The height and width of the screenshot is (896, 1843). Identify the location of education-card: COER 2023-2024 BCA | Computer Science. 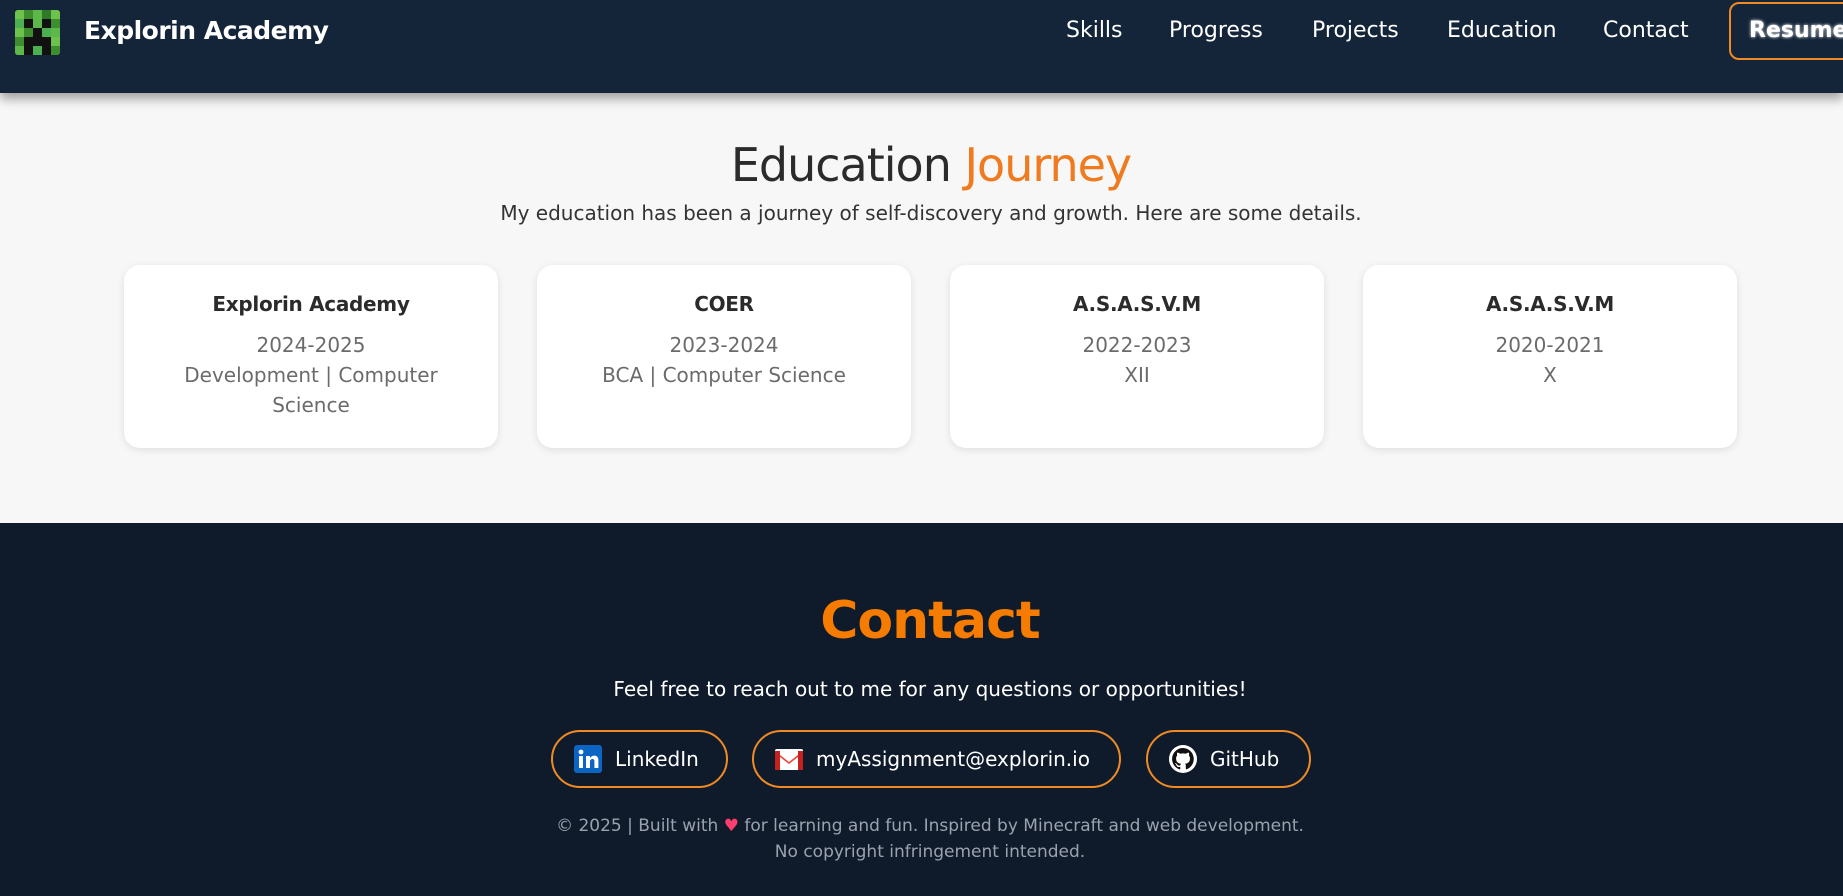
(724, 356).